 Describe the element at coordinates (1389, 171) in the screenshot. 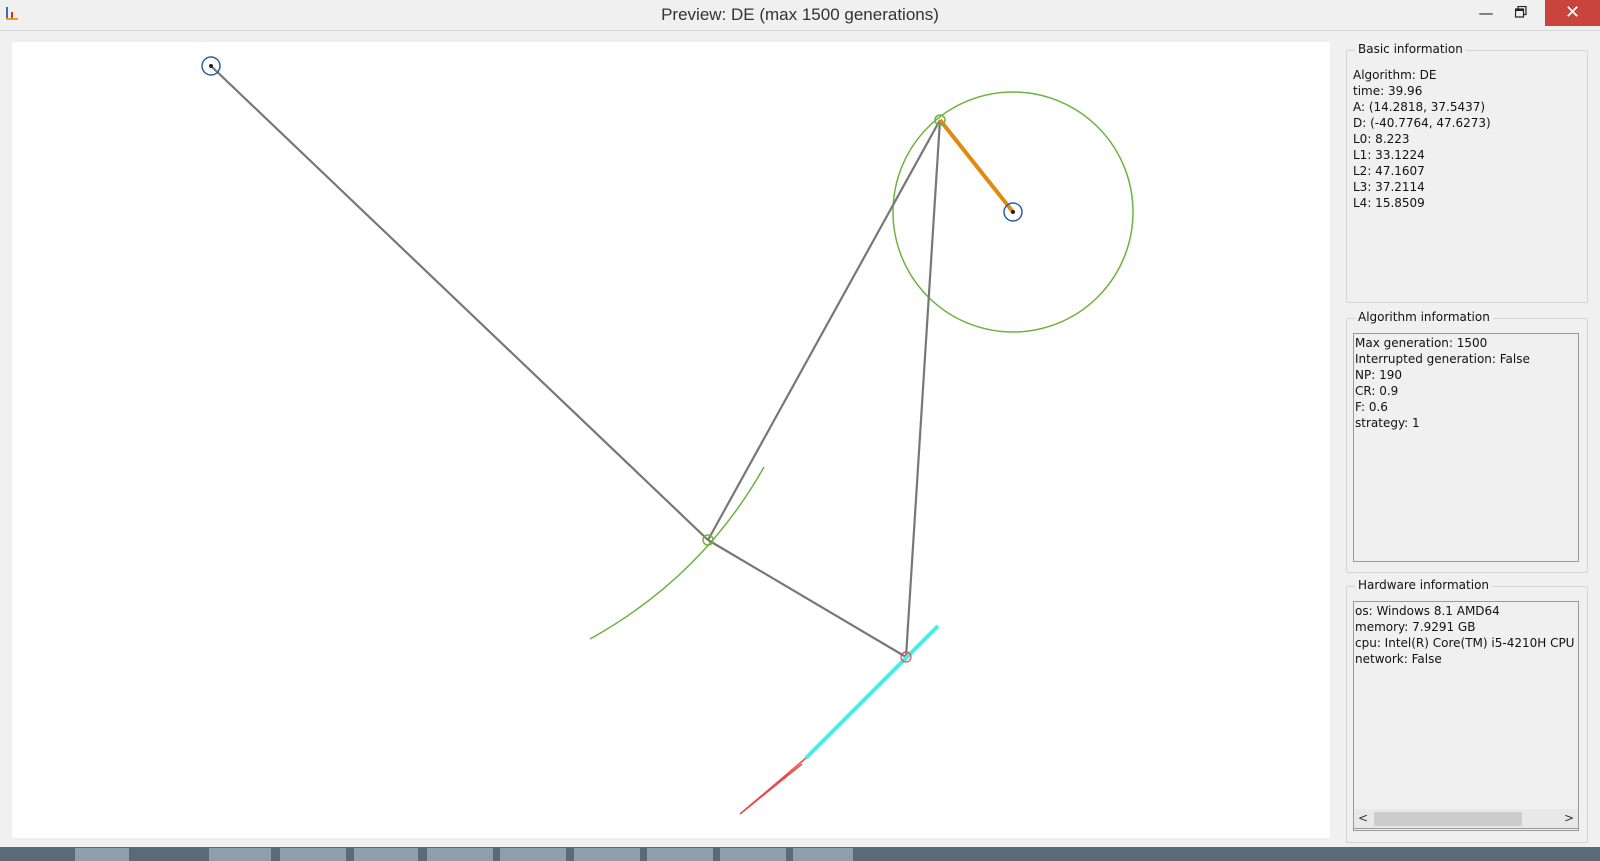

I see `info-line: L2: 47.1607` at that location.